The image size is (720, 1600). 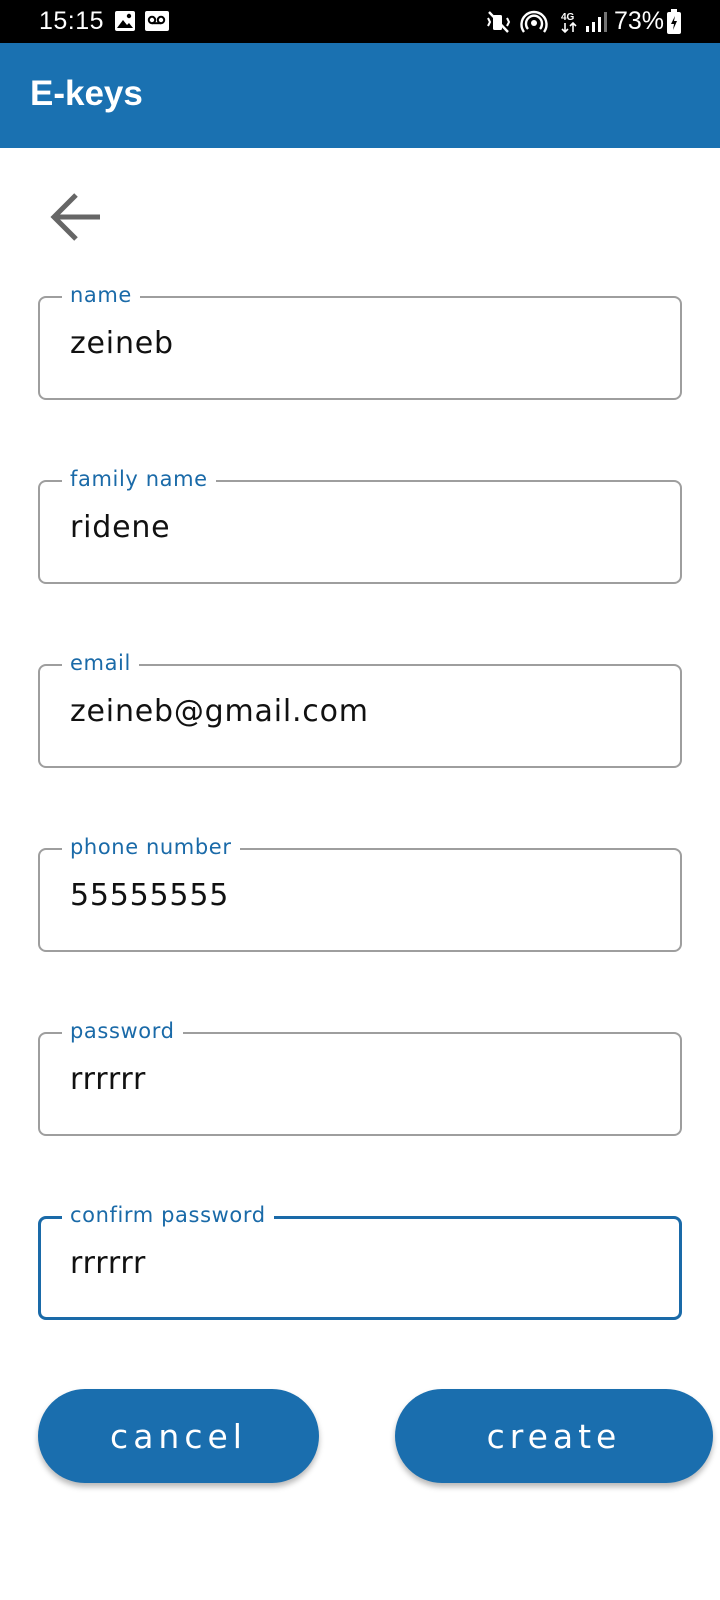 I want to click on voicemail-icon, so click(x=157, y=24).